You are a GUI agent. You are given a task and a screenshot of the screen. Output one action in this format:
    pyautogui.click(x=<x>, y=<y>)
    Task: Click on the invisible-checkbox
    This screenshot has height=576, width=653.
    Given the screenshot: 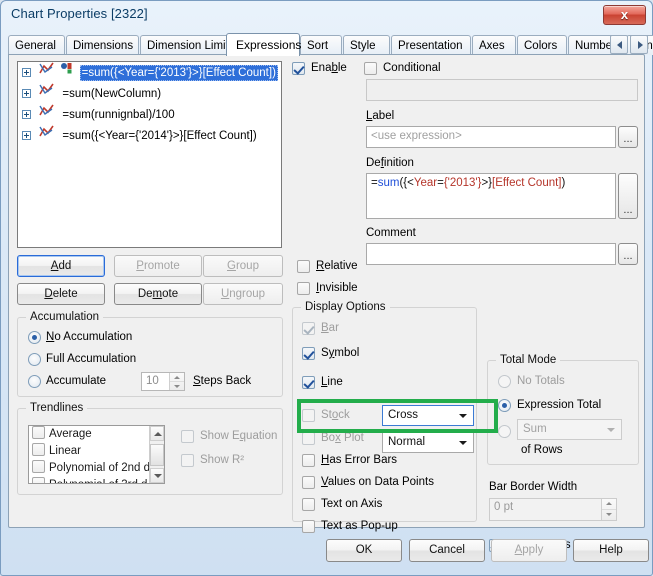 What is the action you would take?
    pyautogui.click(x=303, y=288)
    